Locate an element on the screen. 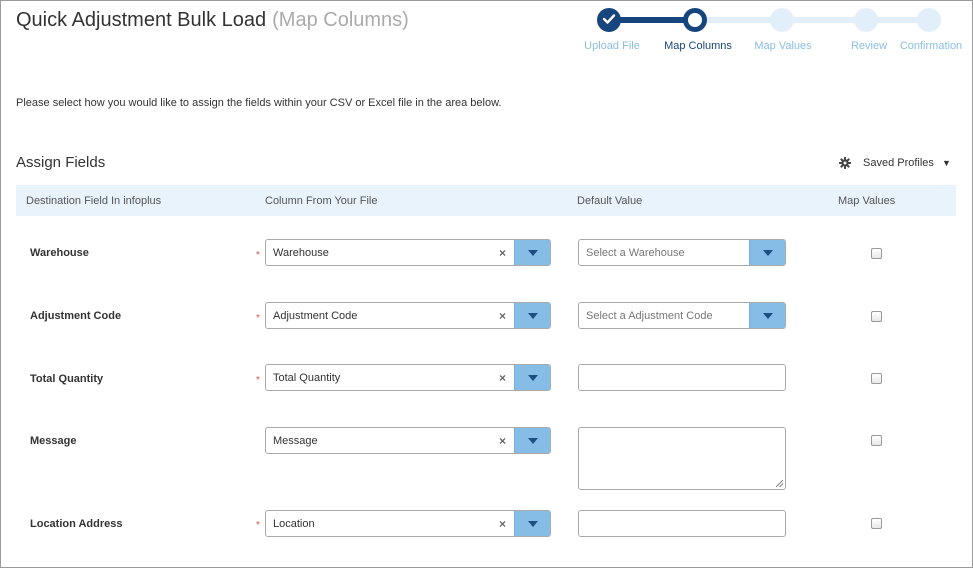 The width and height of the screenshot is (973, 568). caret-down-icon: ▼ is located at coordinates (946, 163).